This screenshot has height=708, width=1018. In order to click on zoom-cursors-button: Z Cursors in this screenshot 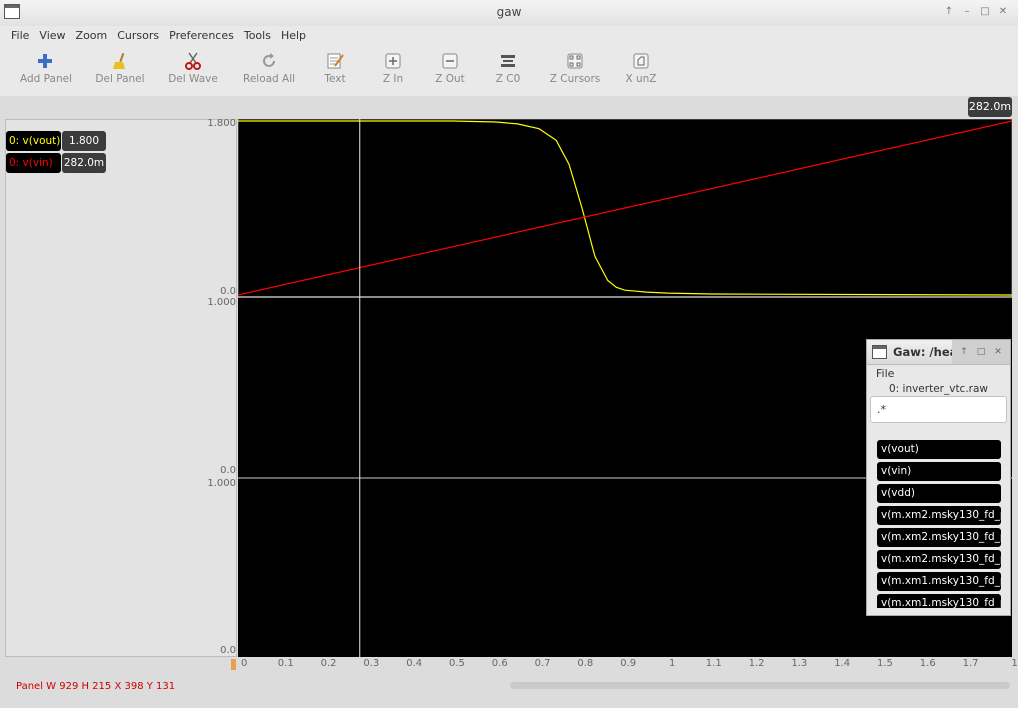, I will do `click(575, 68)`.